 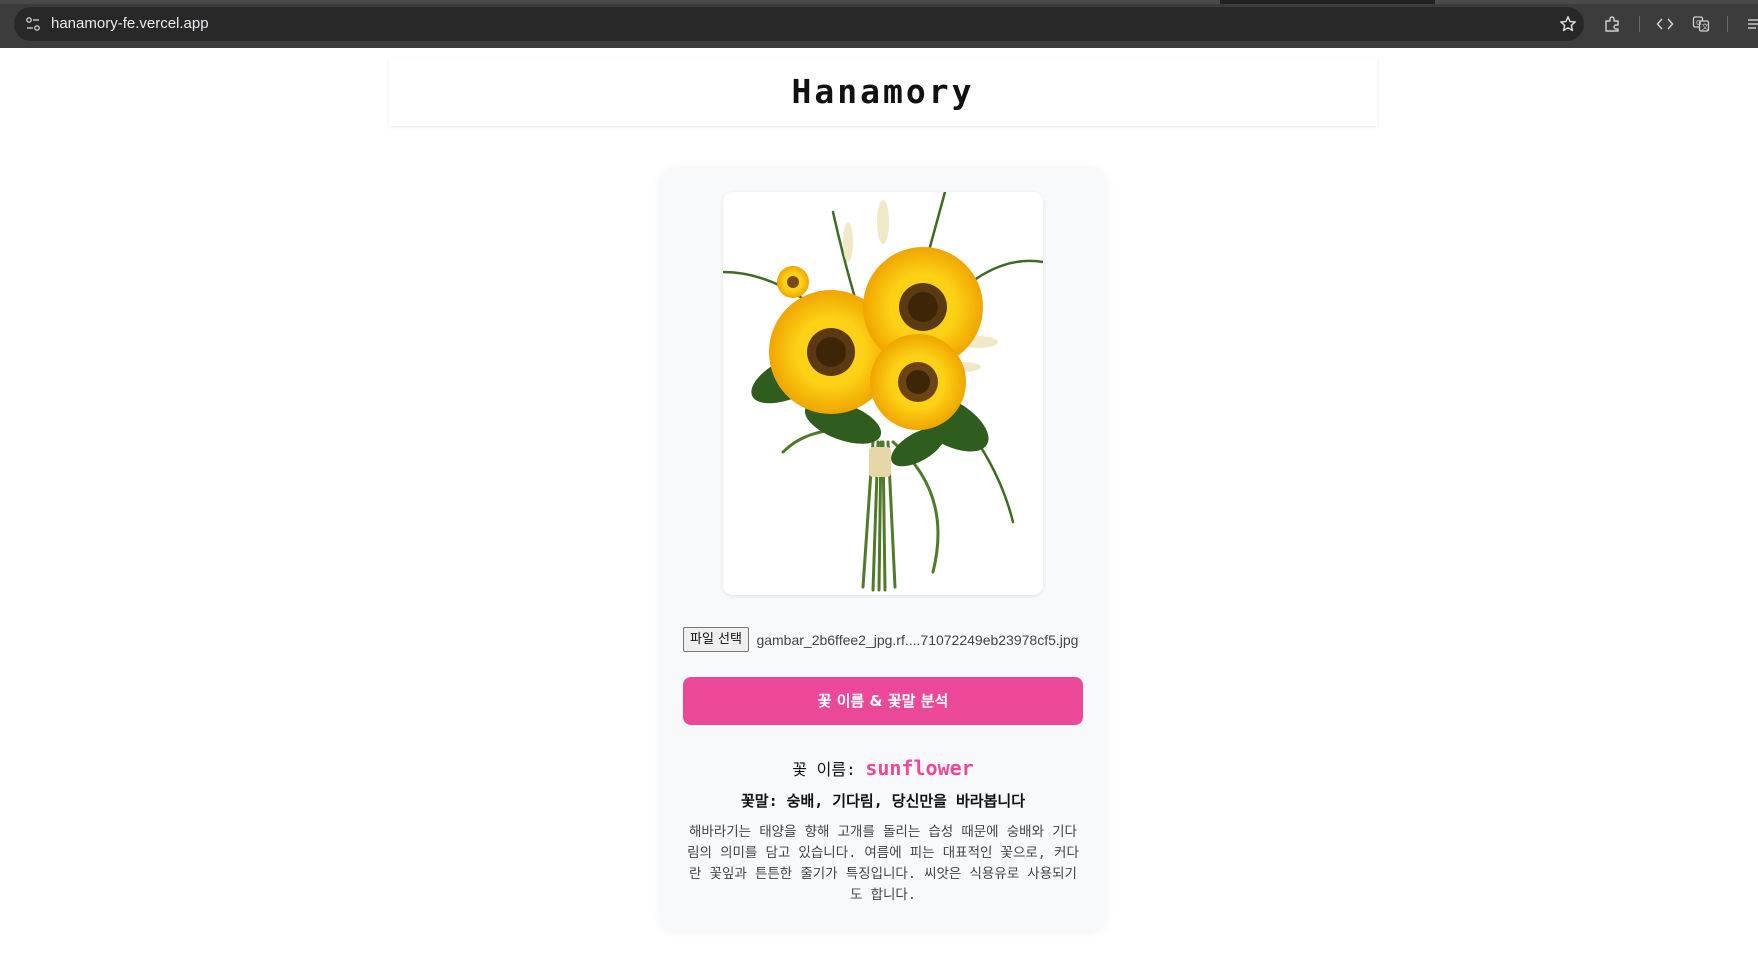 What do you see at coordinates (829, 769) in the screenshot?
I see `flower-name-label: 꽃 이름:` at bounding box center [829, 769].